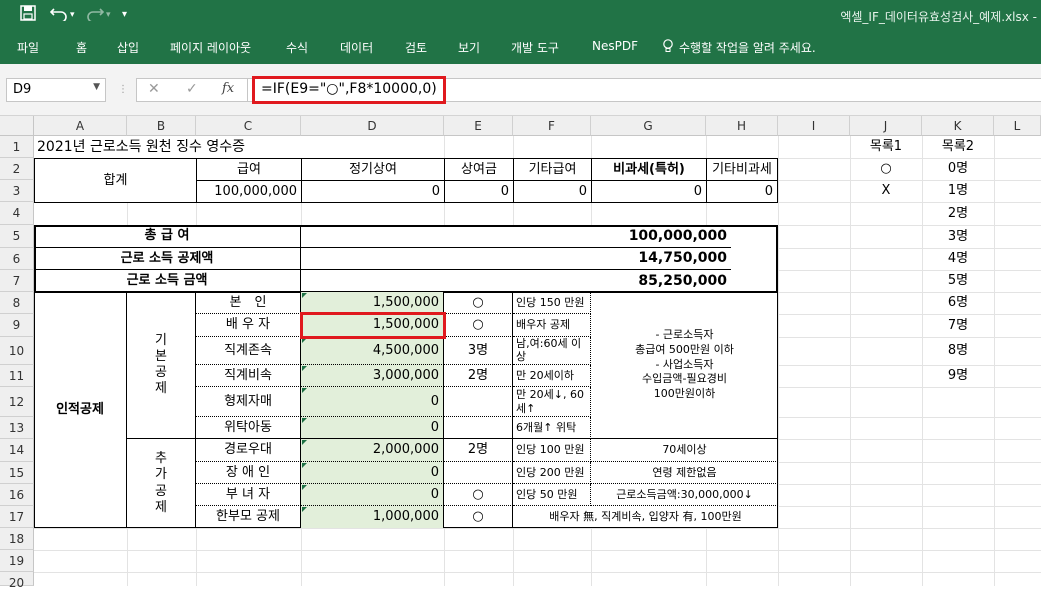  I want to click on header-regular-bonus-cell: 정기상여, so click(373, 169).